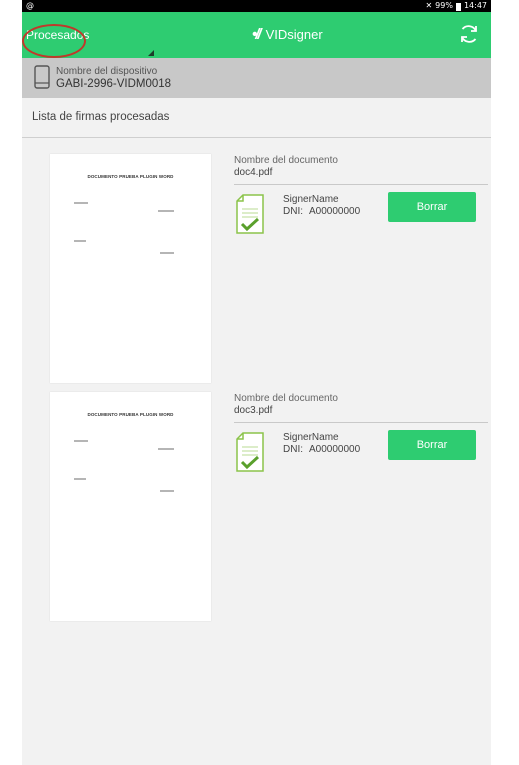 Image resolution: width=519 pixels, height=765 pixels. What do you see at coordinates (444, 5) in the screenshot?
I see `battery-text: 99%` at bounding box center [444, 5].